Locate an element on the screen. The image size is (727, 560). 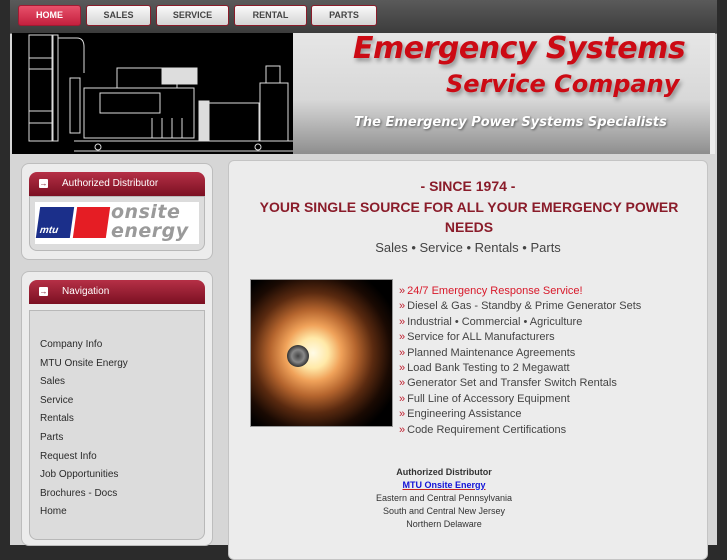
feature-item: » Planned Maintenance Agreements is located at coordinates (520, 353).